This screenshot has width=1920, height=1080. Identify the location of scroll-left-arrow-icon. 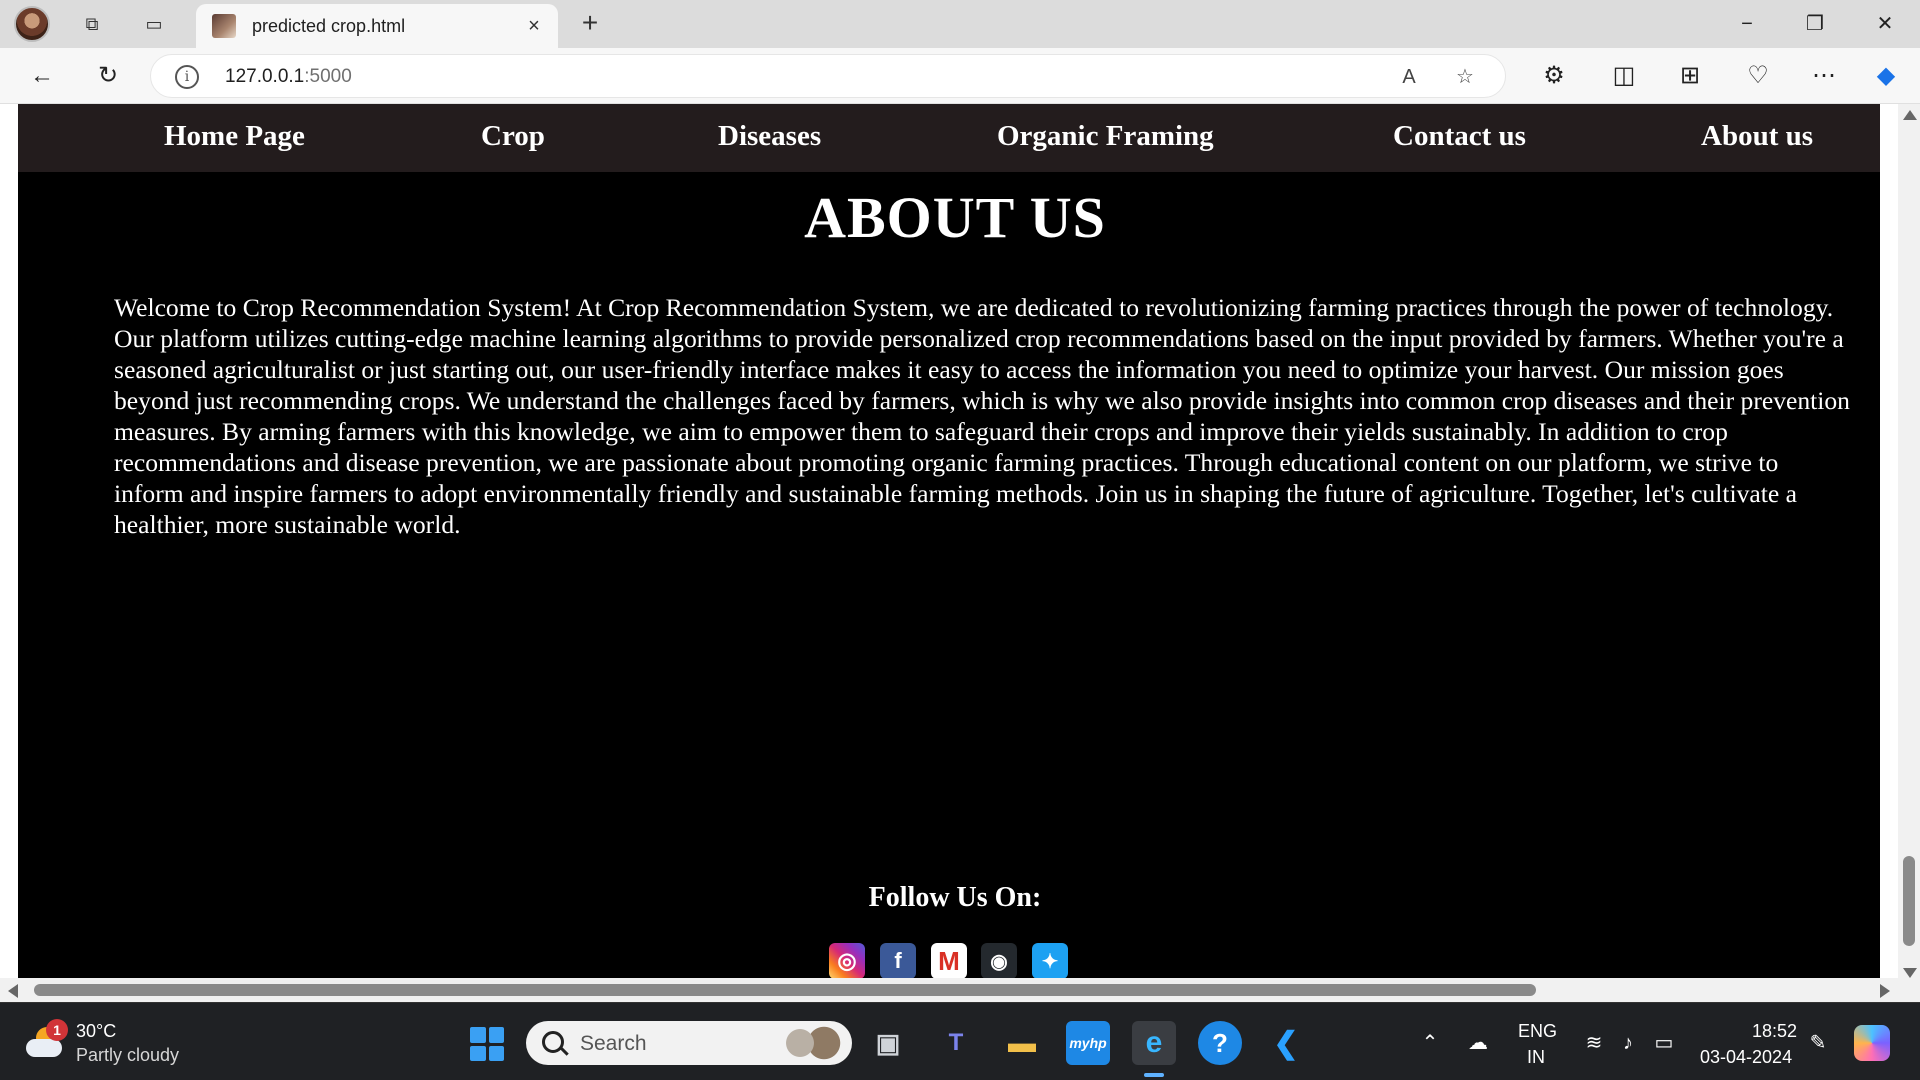
(13, 991).